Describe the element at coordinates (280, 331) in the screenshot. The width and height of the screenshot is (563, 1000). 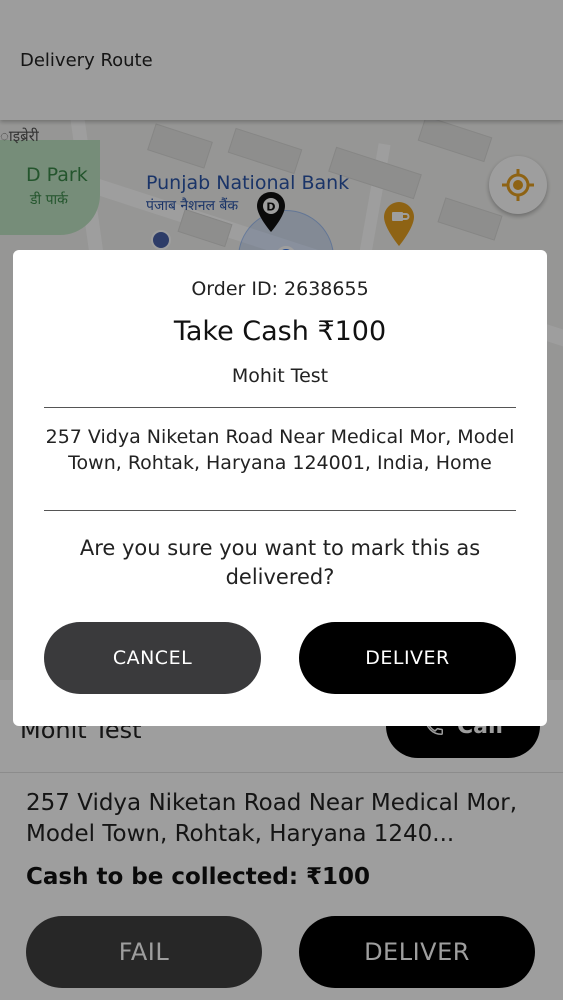
I see `dialog-cash-amount: Take Cash ₹100` at that location.